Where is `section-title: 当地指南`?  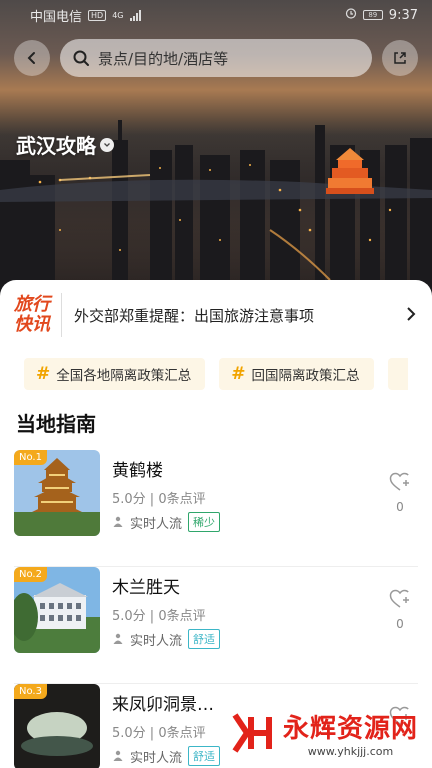 section-title: 当地指南 is located at coordinates (56, 424).